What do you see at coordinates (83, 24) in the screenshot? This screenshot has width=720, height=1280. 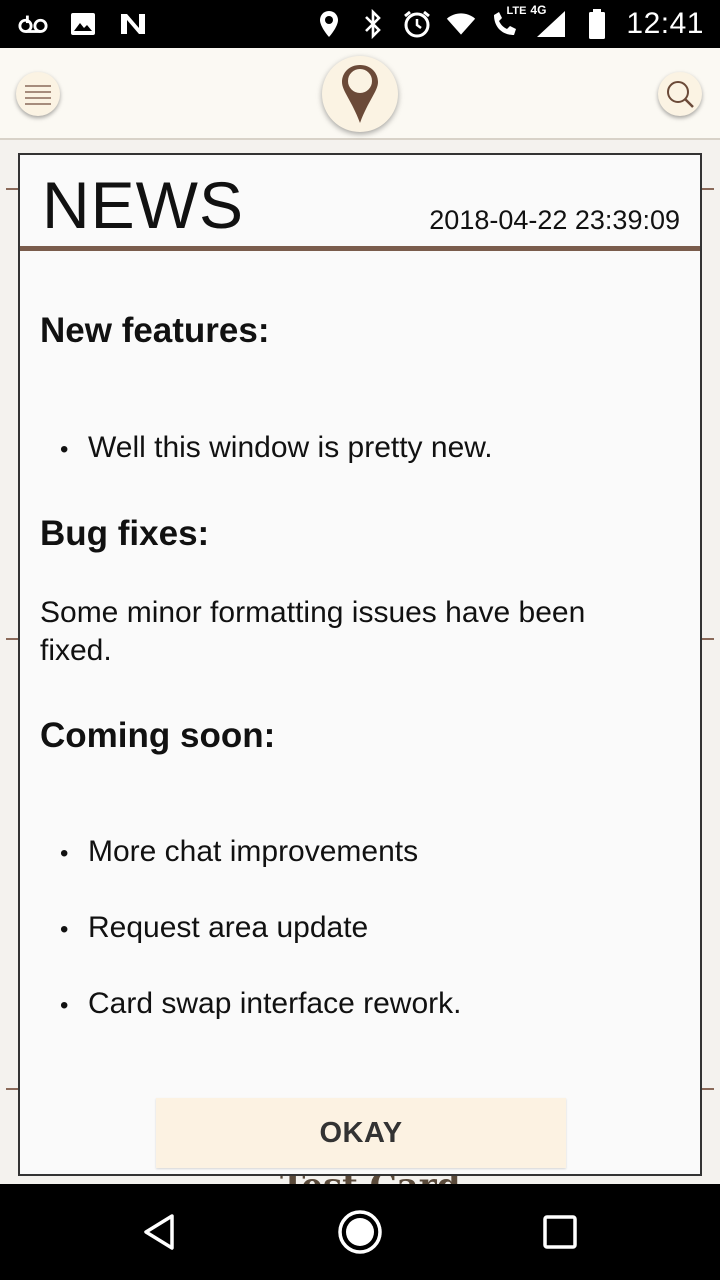 I see `image-icon` at bounding box center [83, 24].